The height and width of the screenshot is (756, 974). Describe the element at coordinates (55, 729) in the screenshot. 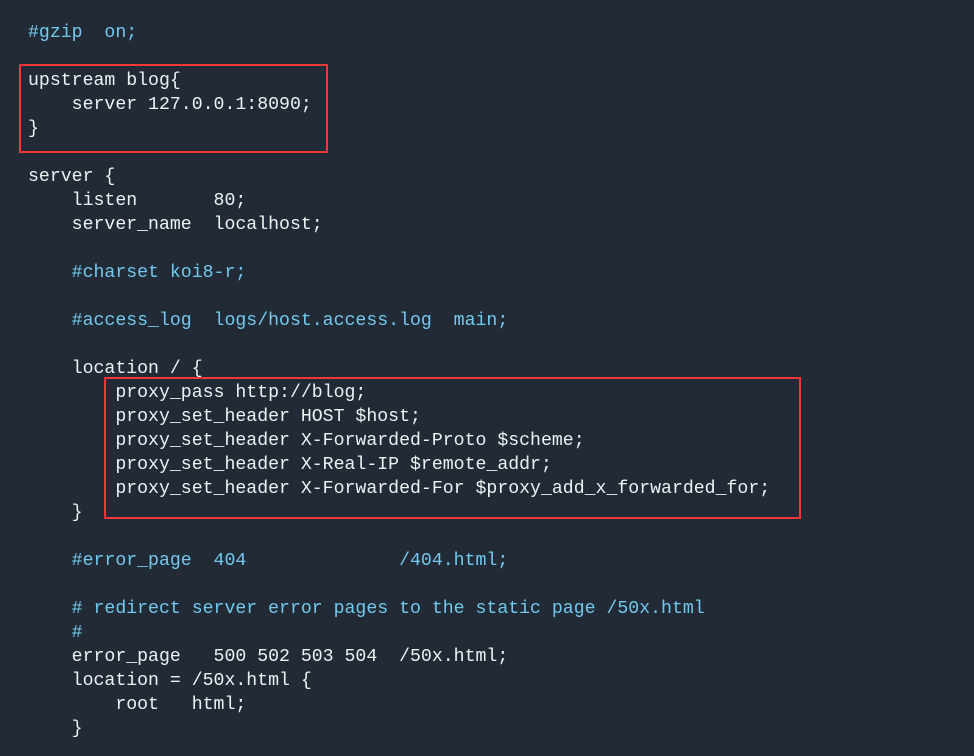

I see `code-line: }` at that location.